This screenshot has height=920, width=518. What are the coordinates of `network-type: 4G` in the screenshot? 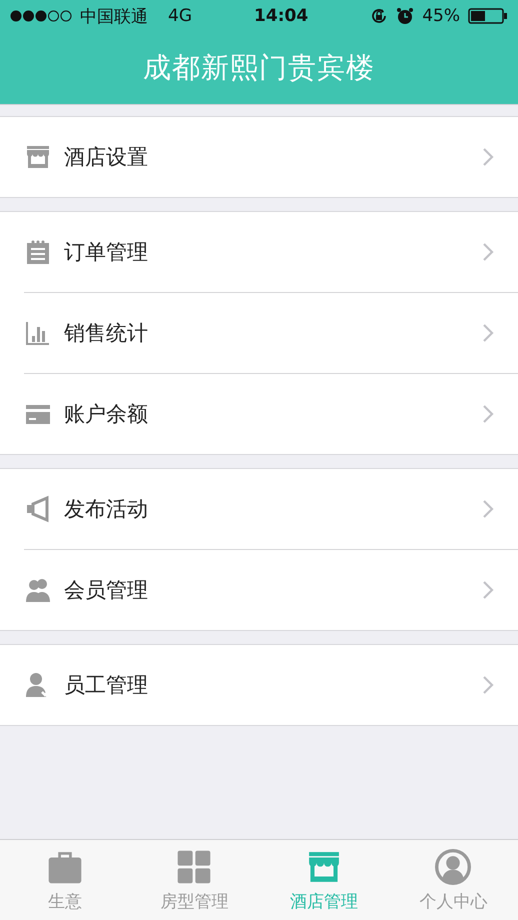 It's located at (180, 16).